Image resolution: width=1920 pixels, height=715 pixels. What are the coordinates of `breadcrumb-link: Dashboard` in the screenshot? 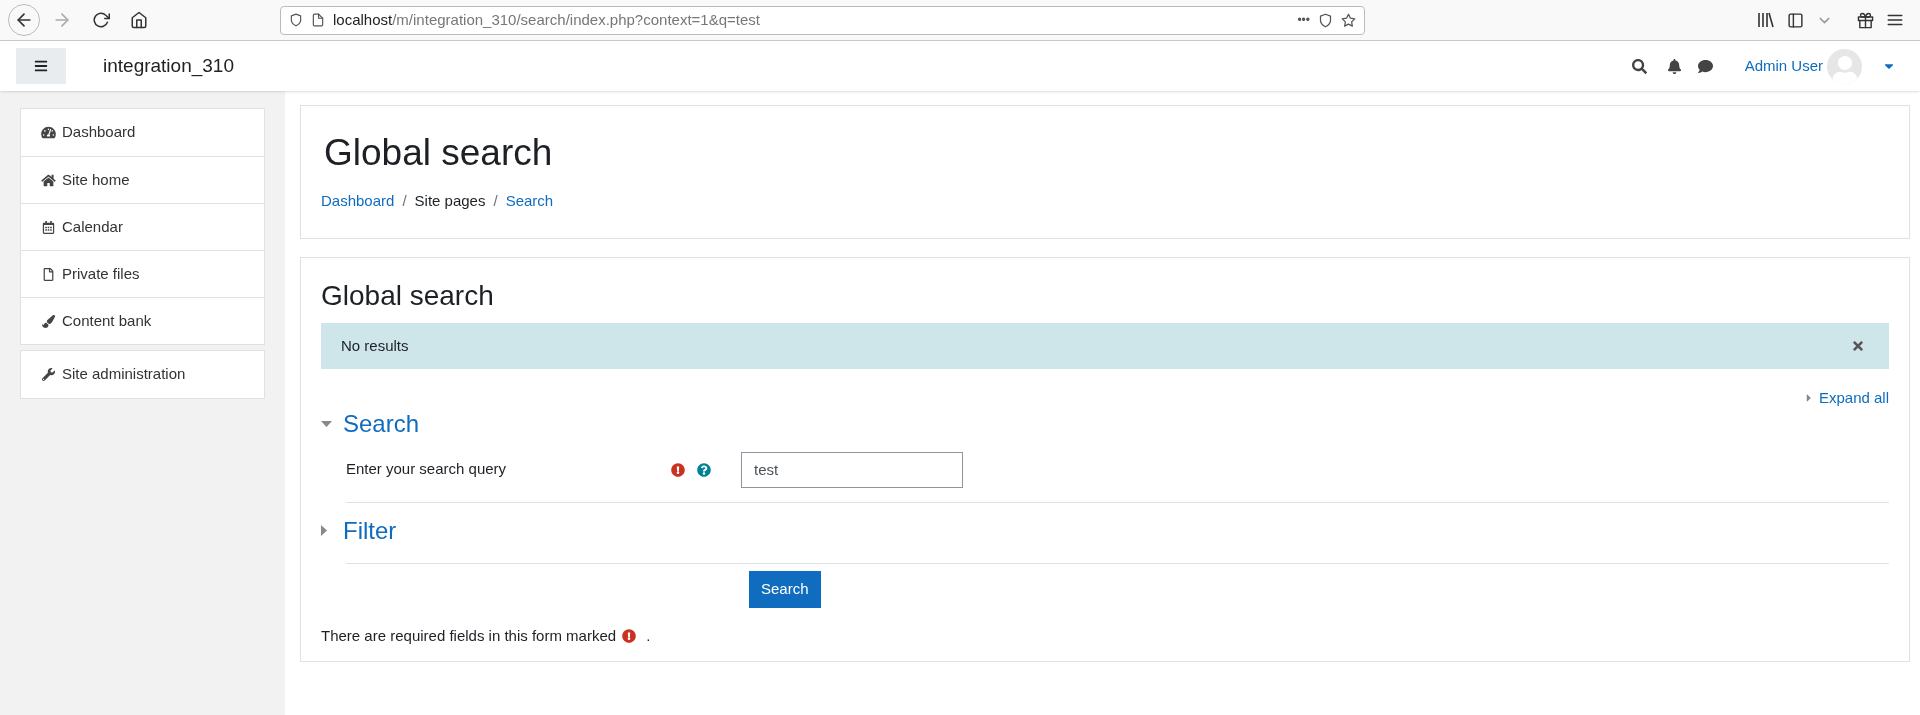 It's located at (358, 201).